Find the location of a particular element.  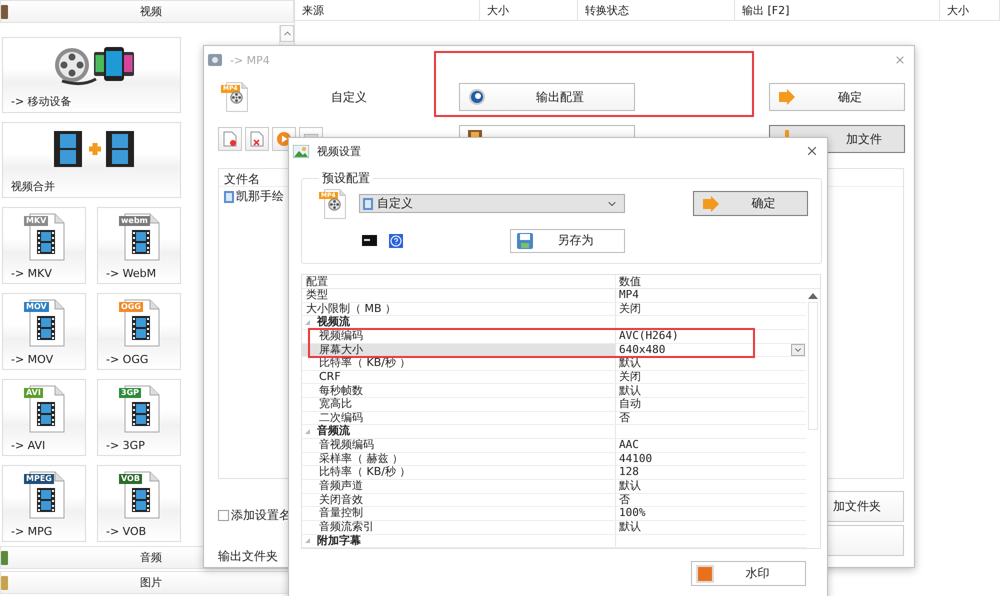

property-row: 大小限制（ MB ） 关闭 is located at coordinates (554, 309).